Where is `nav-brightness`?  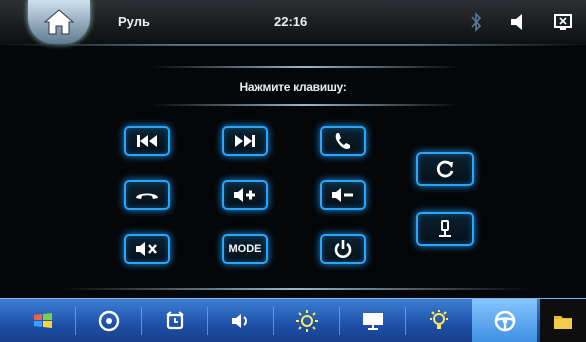
nav-brightness is located at coordinates (306, 320).